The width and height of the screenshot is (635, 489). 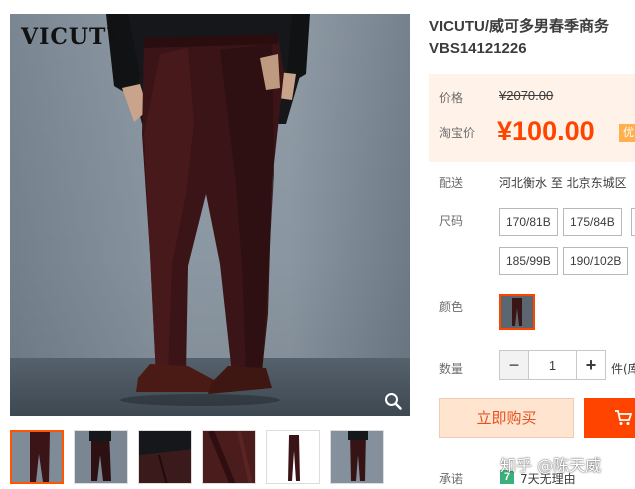 What do you see at coordinates (293, 457) in the screenshot?
I see `thumbnail-flat-lay` at bounding box center [293, 457].